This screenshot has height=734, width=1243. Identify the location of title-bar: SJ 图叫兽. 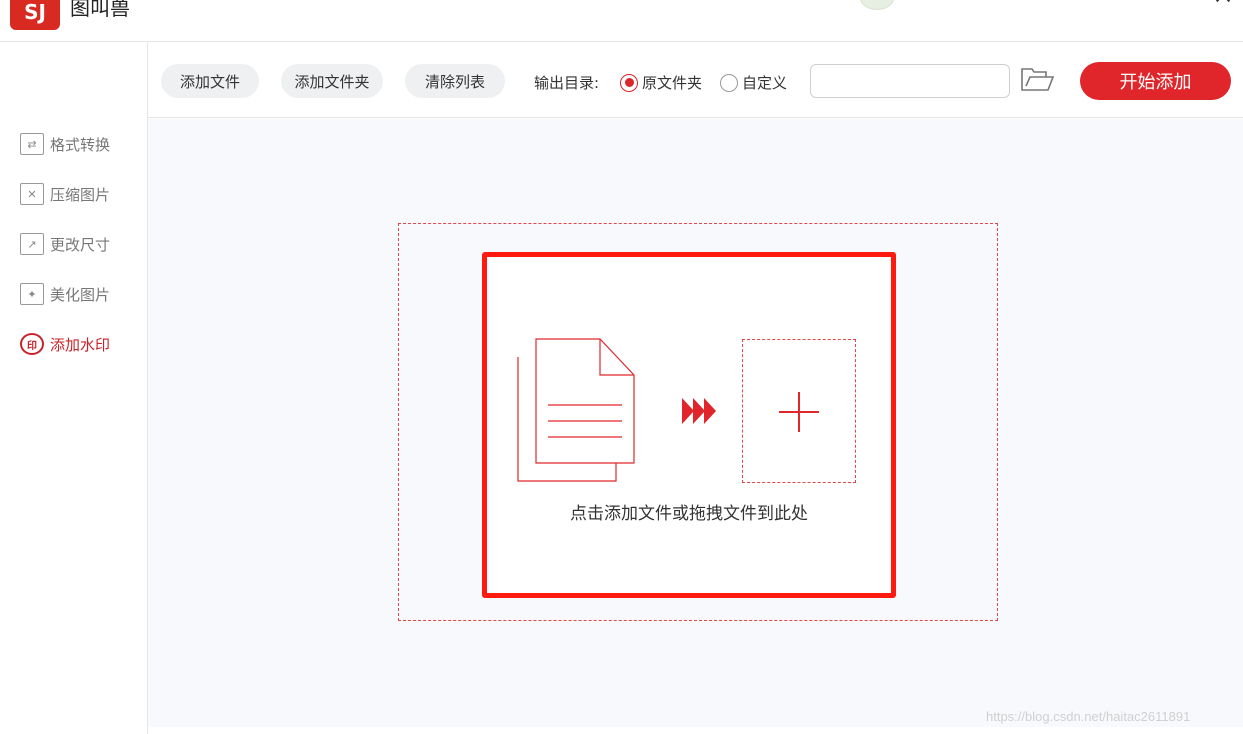
(621, 21).